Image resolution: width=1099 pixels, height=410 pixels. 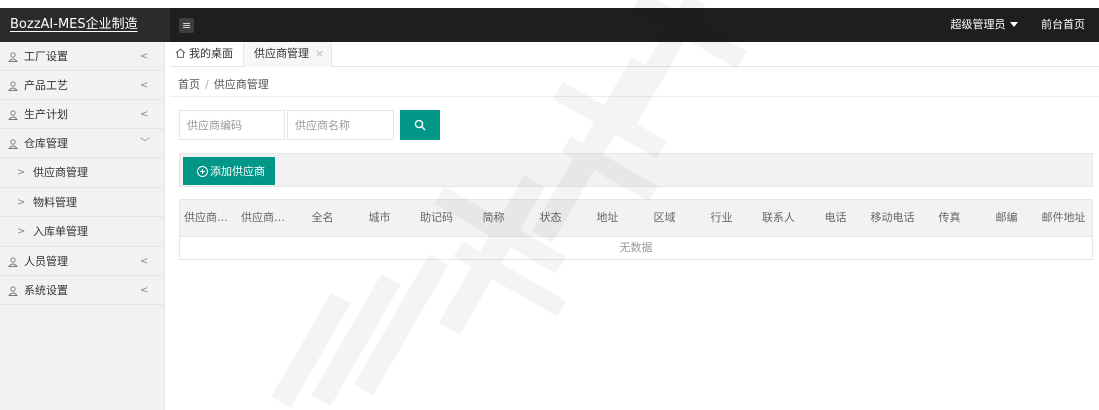 What do you see at coordinates (636, 170) in the screenshot?
I see `table-toolbar: 添加供应商` at bounding box center [636, 170].